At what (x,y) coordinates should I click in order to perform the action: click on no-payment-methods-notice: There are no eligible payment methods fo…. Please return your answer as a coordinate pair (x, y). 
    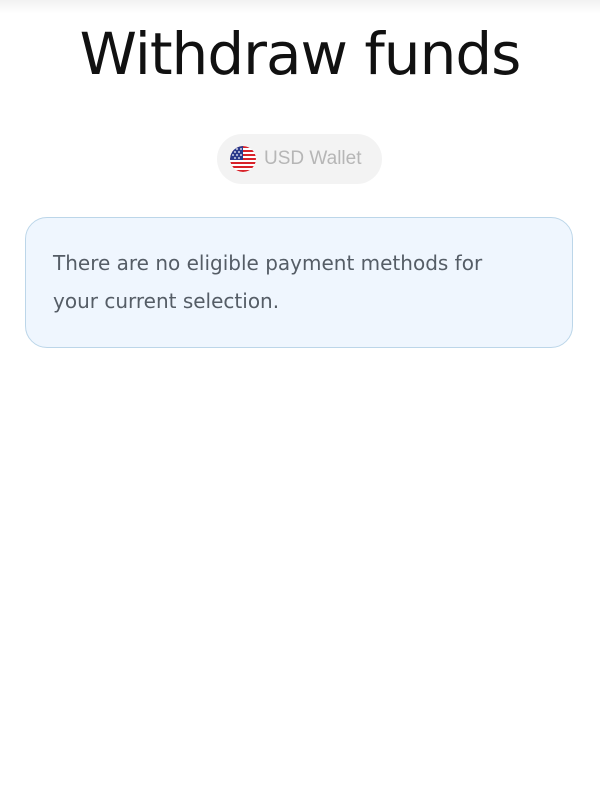
    Looking at the image, I should click on (299, 282).